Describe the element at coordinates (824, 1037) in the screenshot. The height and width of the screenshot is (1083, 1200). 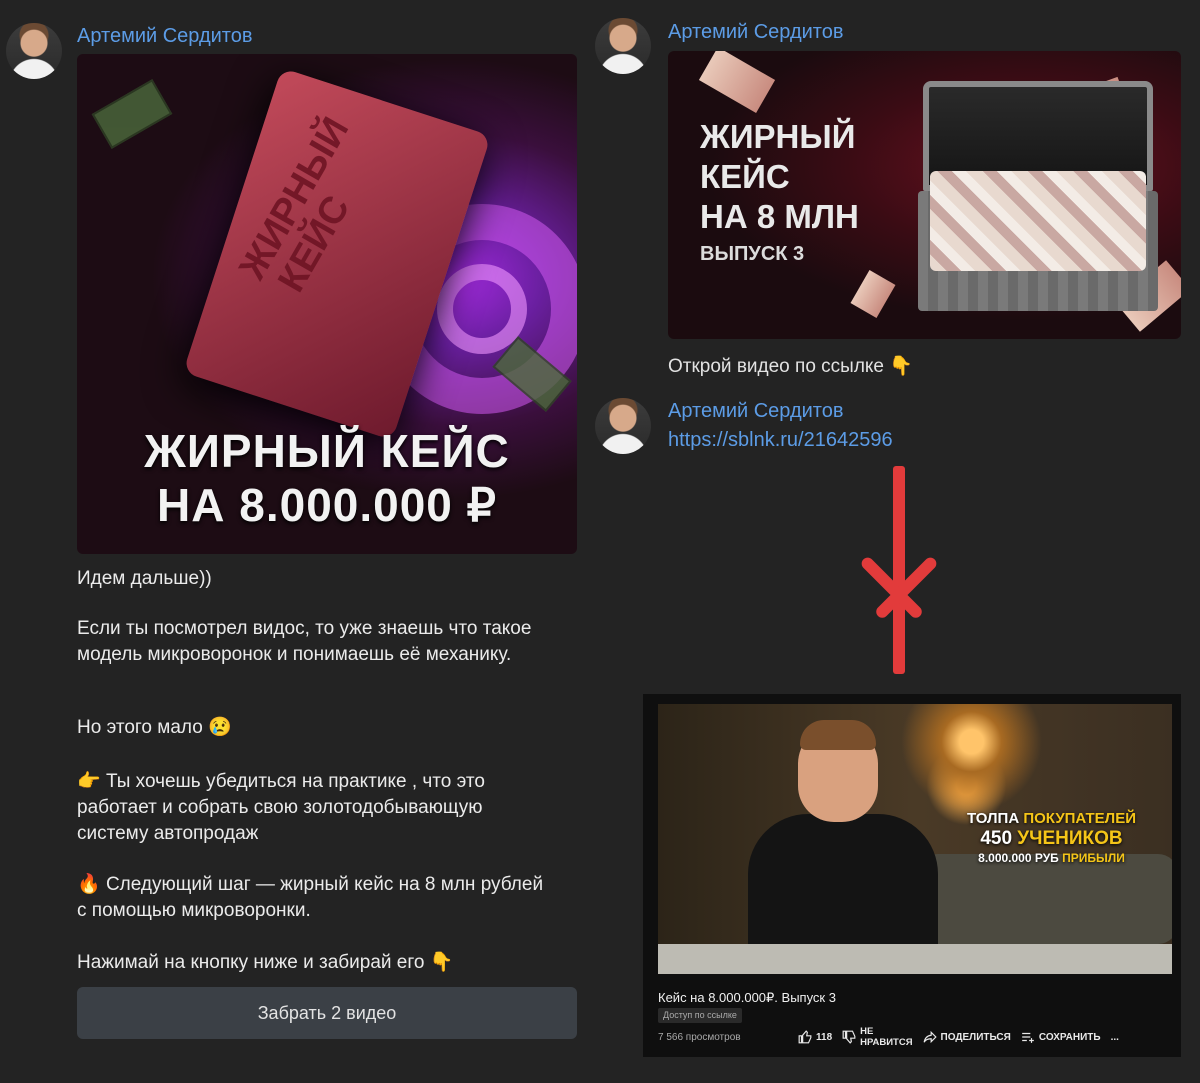
I see `like-count: 118` at that location.